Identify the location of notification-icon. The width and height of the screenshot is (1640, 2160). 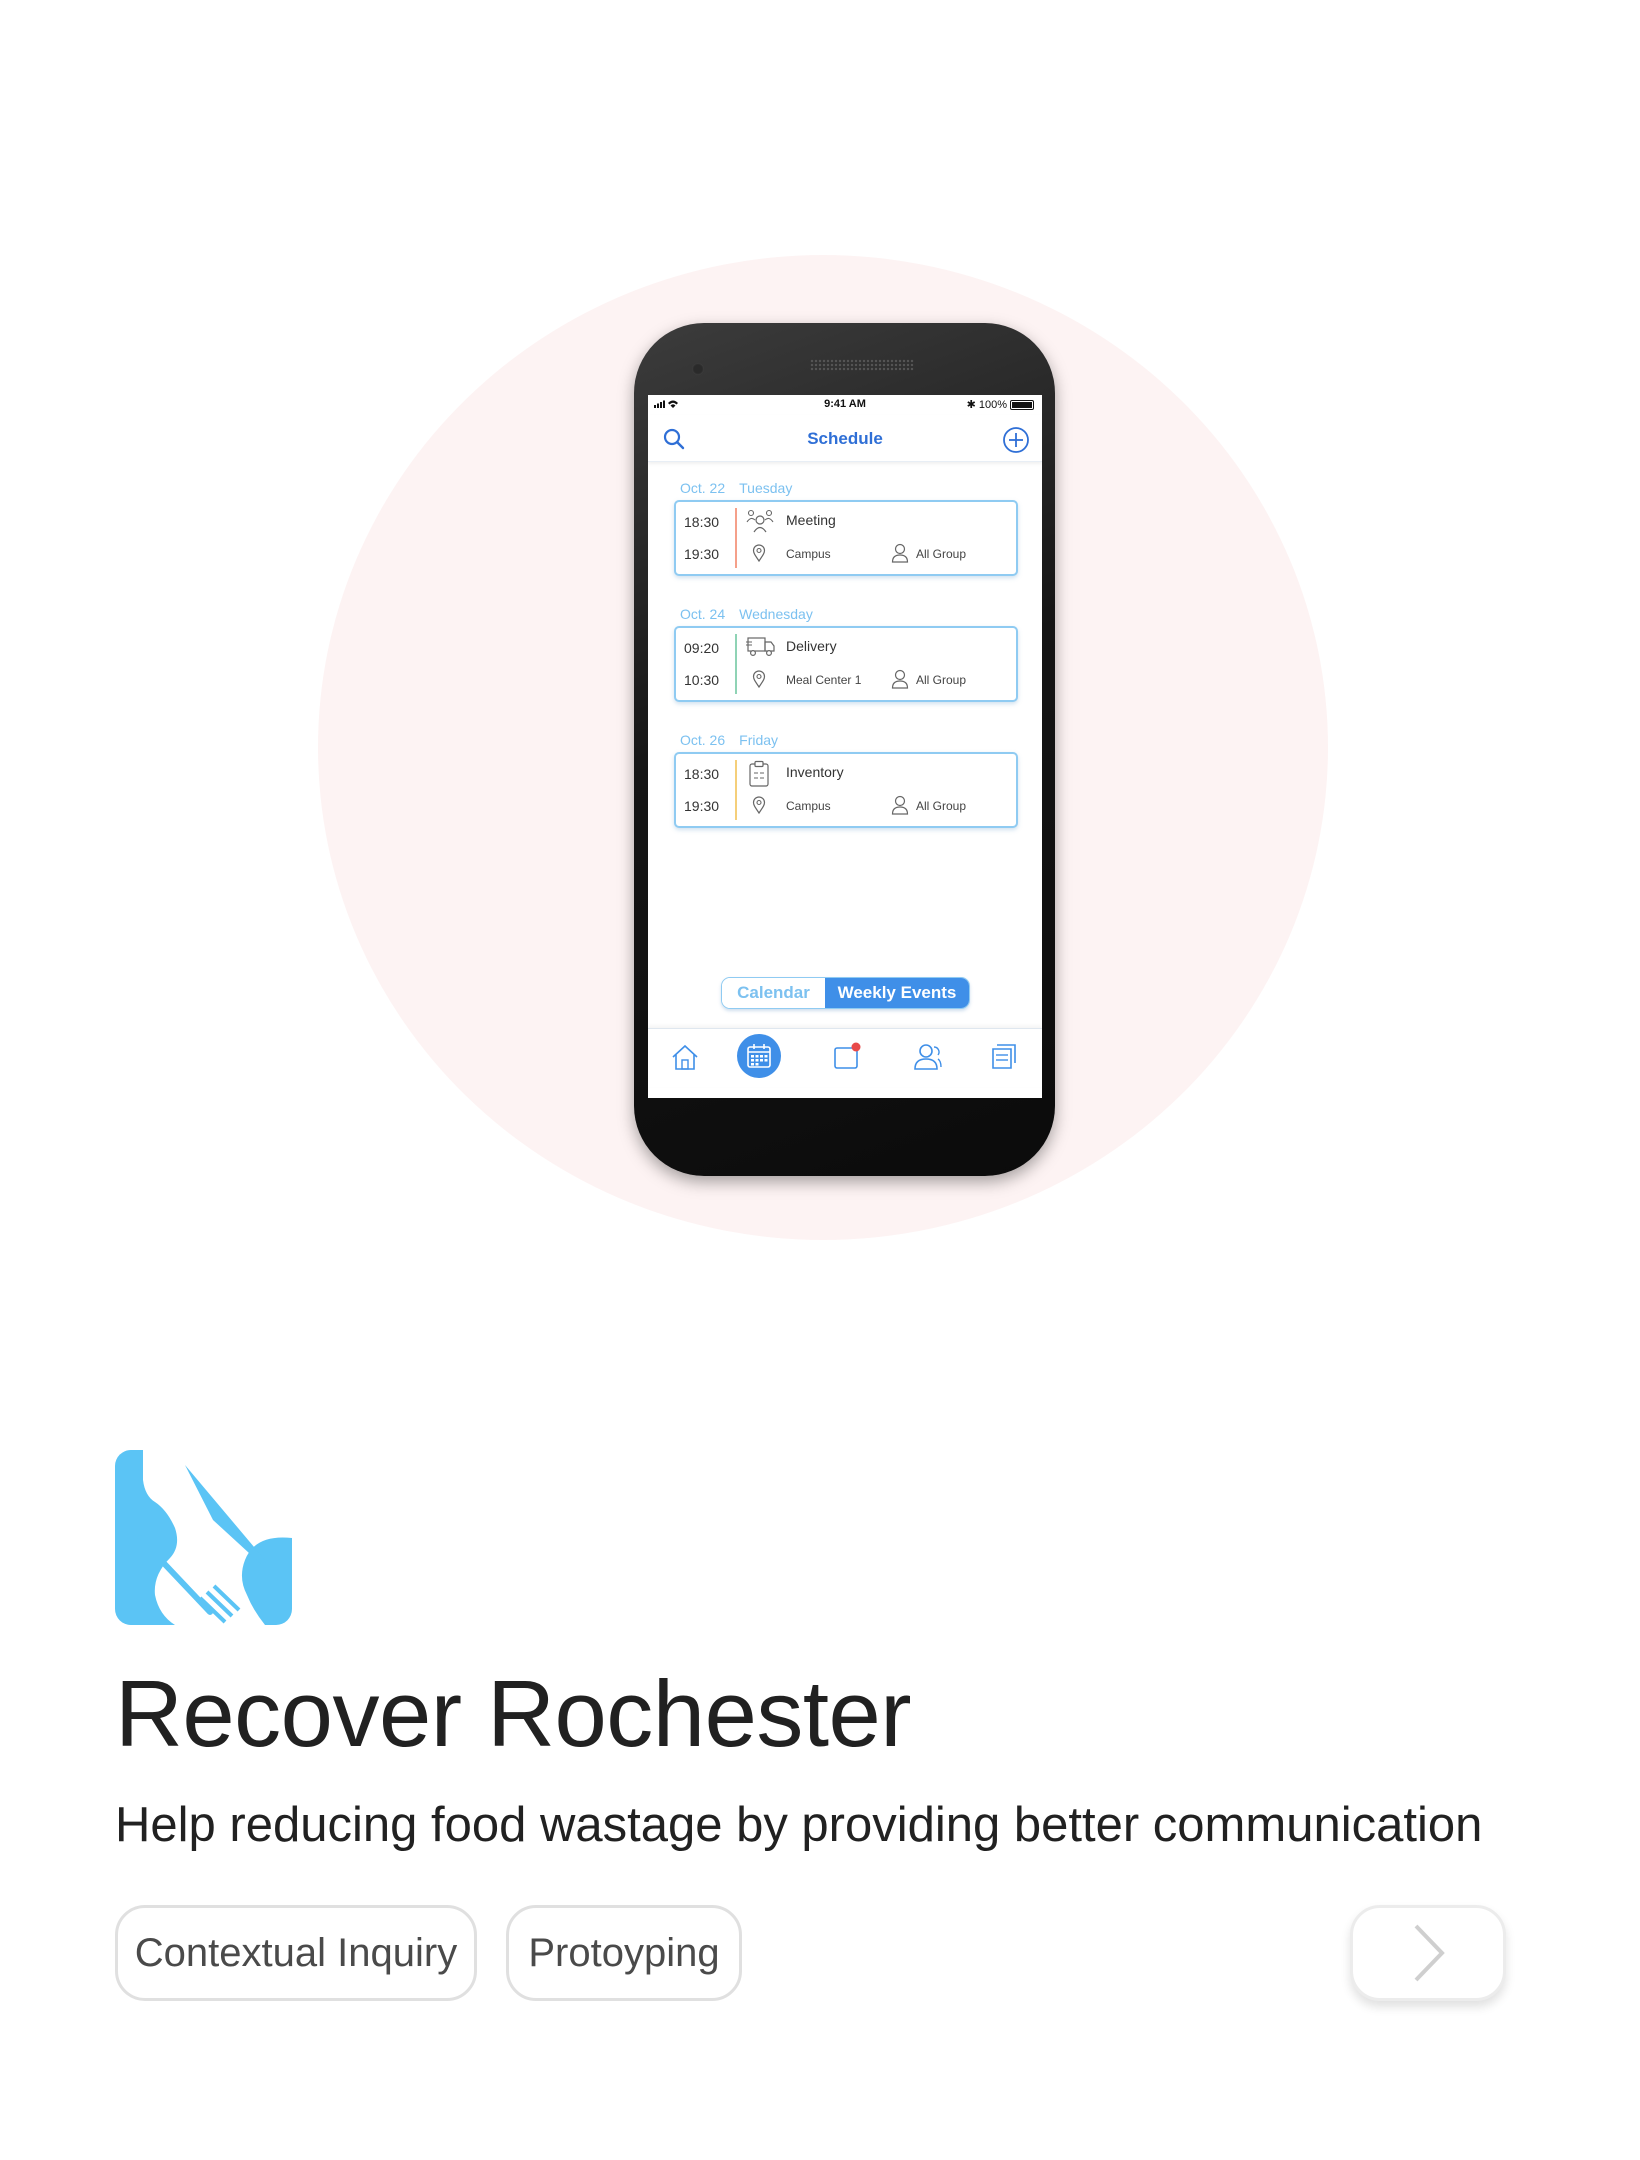
(847, 1058).